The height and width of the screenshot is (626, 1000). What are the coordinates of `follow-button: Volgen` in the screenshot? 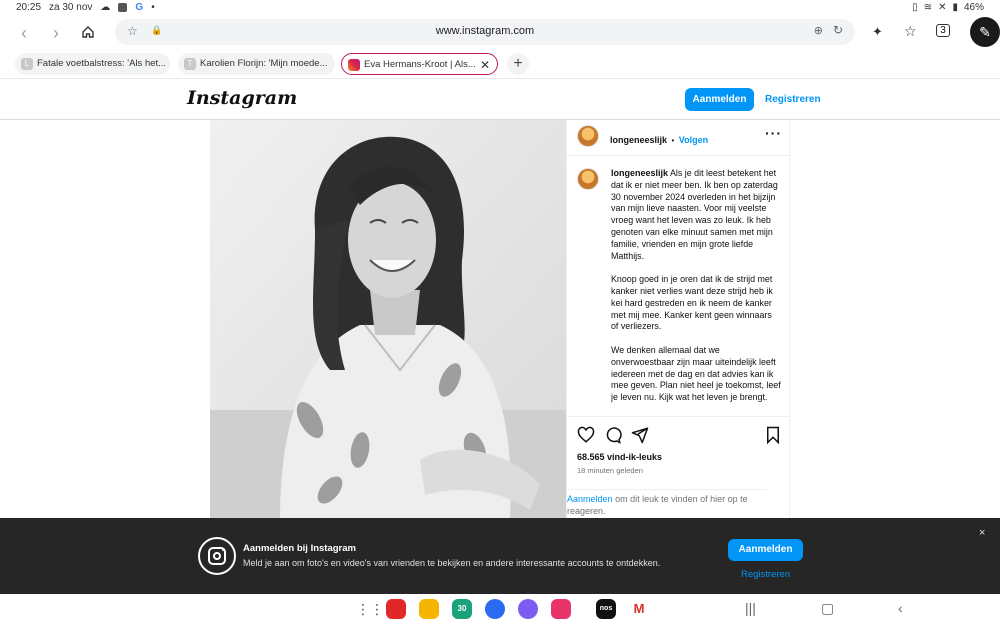 It's located at (693, 140).